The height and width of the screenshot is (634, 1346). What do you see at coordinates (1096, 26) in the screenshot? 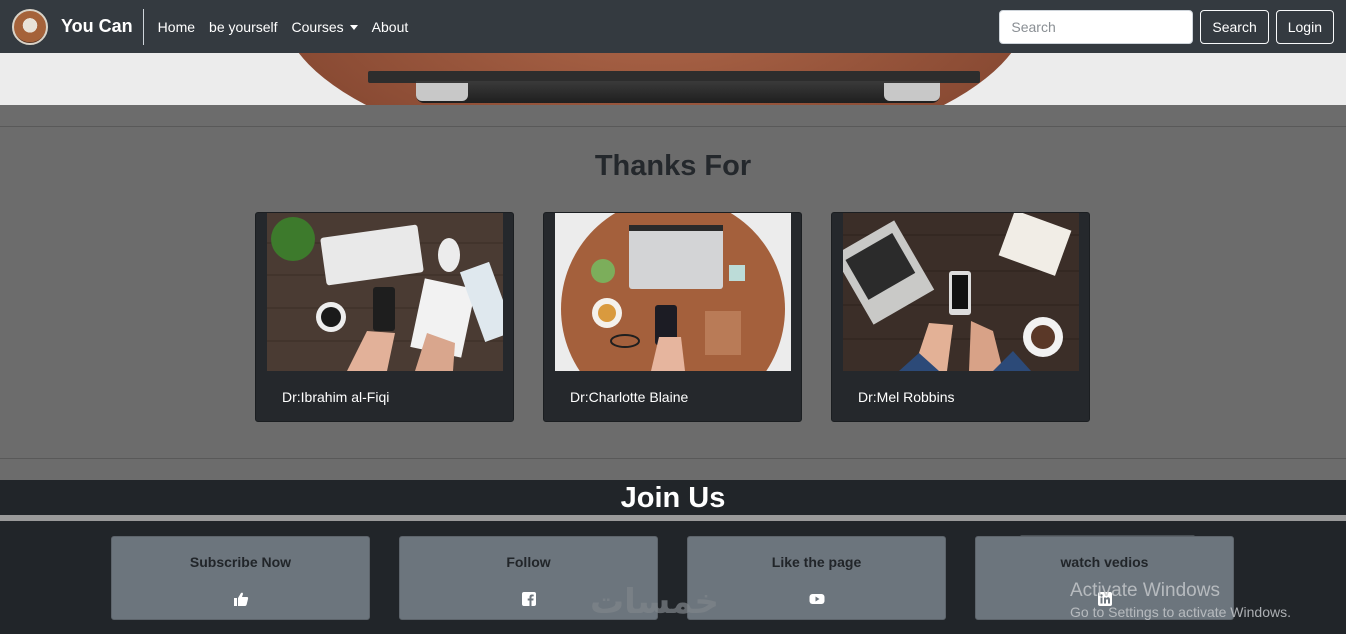
I see `search-input` at bounding box center [1096, 26].